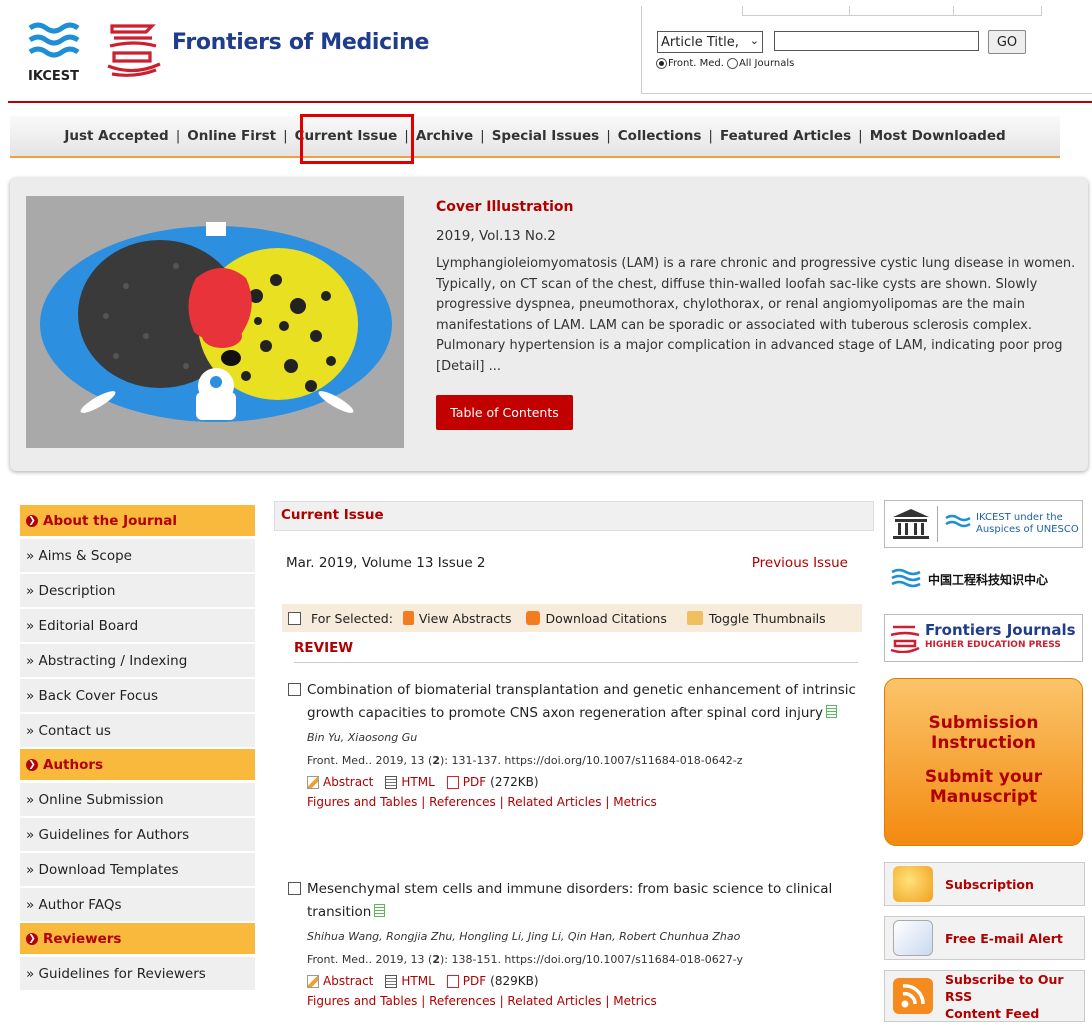 The height and width of the screenshot is (1031, 1092). I want to click on sidebar-section-reviewers: ❯ Reviewers, so click(137, 938).